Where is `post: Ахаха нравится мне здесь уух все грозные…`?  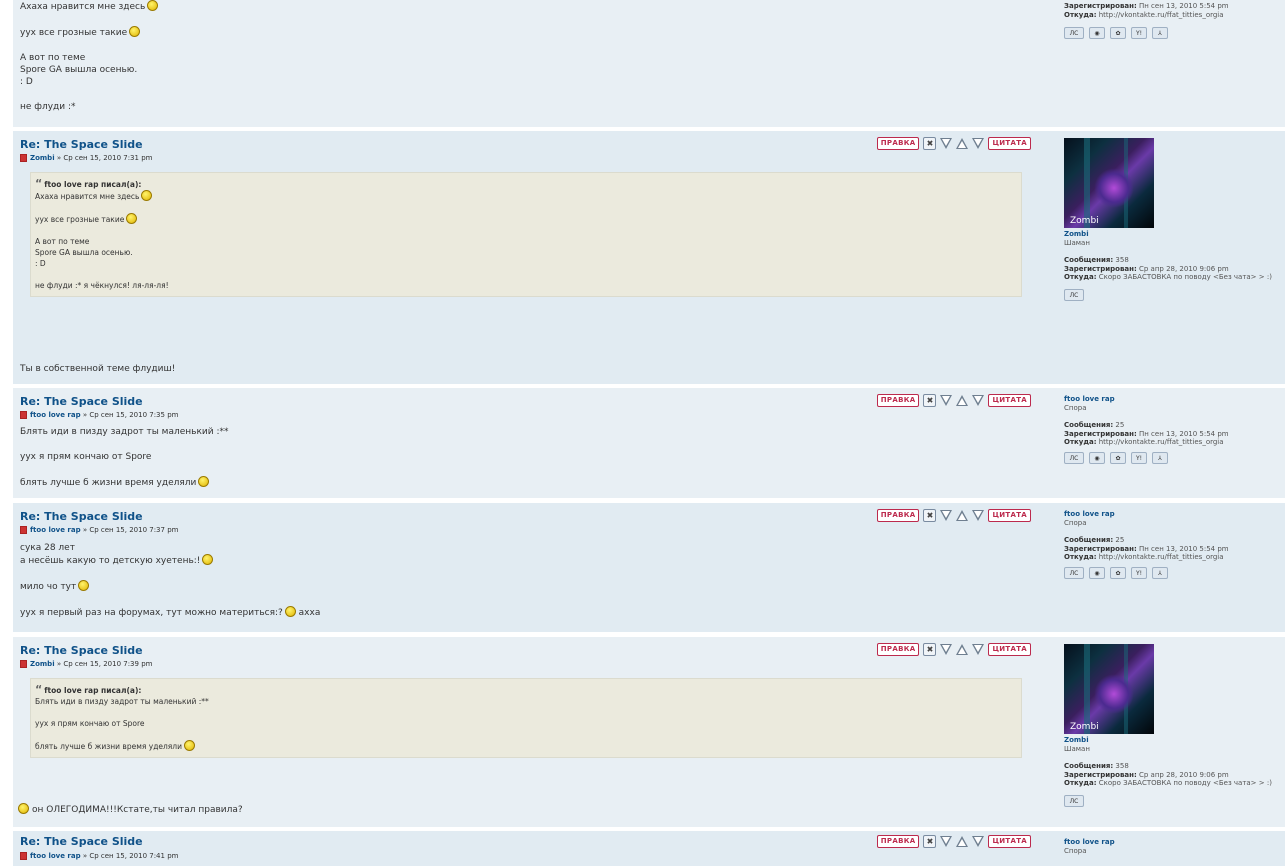
post: Ахаха нравится мне здесь уух все грозные… is located at coordinates (649, 63).